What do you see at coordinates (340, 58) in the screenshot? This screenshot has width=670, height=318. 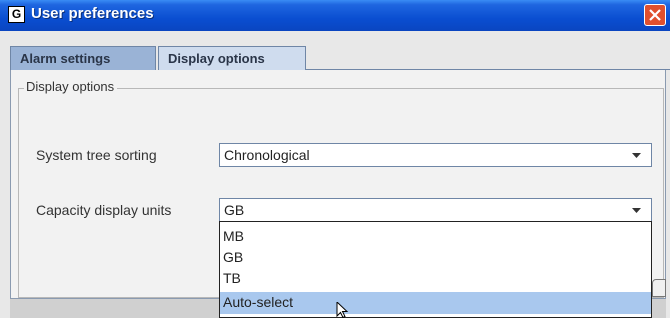 I see `tab-strip: Alarm settings Display options` at bounding box center [340, 58].